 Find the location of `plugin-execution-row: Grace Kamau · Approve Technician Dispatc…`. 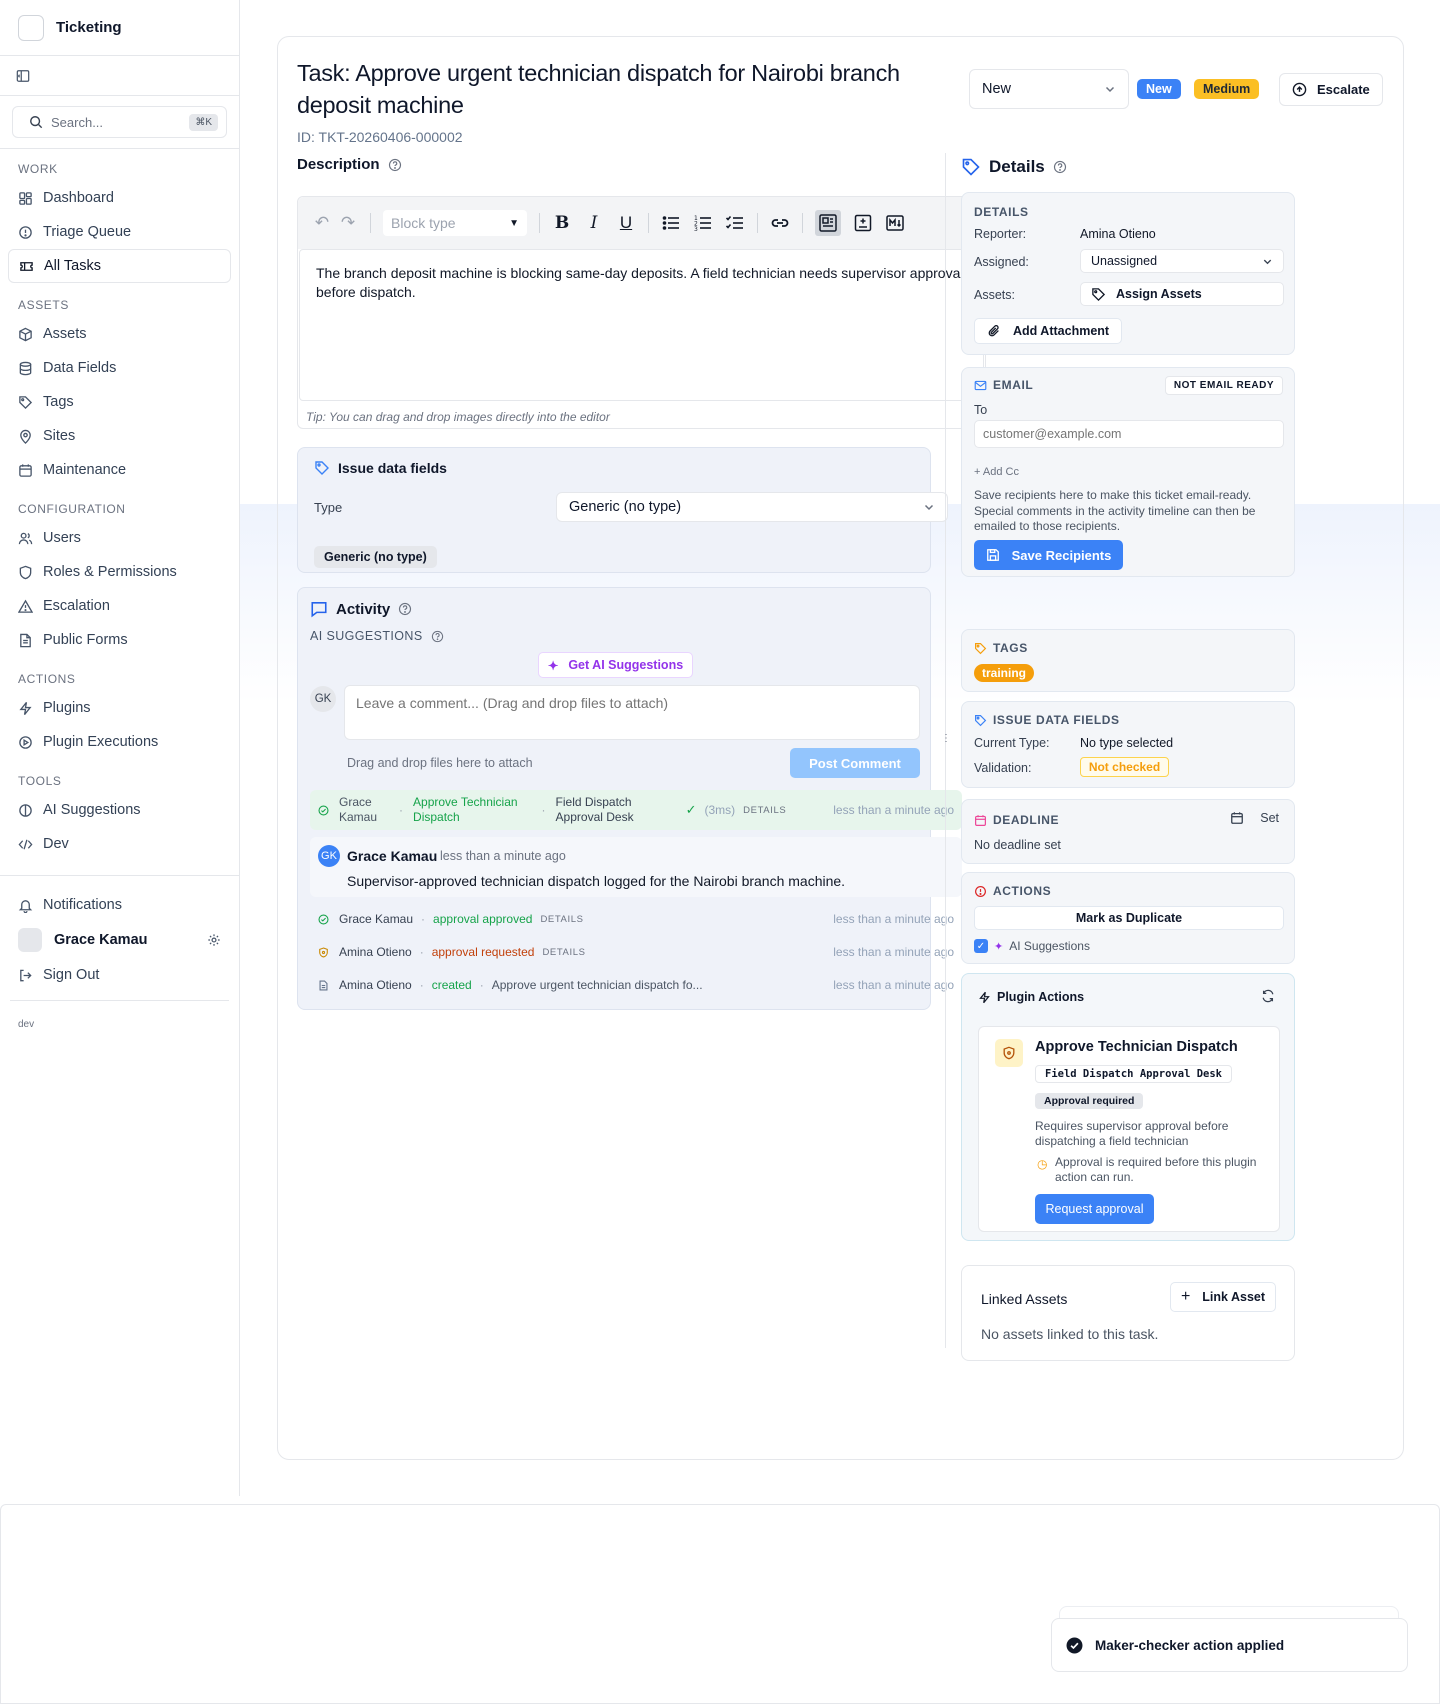

plugin-execution-row: Grace Kamau · Approve Technician Dispatc… is located at coordinates (636, 810).